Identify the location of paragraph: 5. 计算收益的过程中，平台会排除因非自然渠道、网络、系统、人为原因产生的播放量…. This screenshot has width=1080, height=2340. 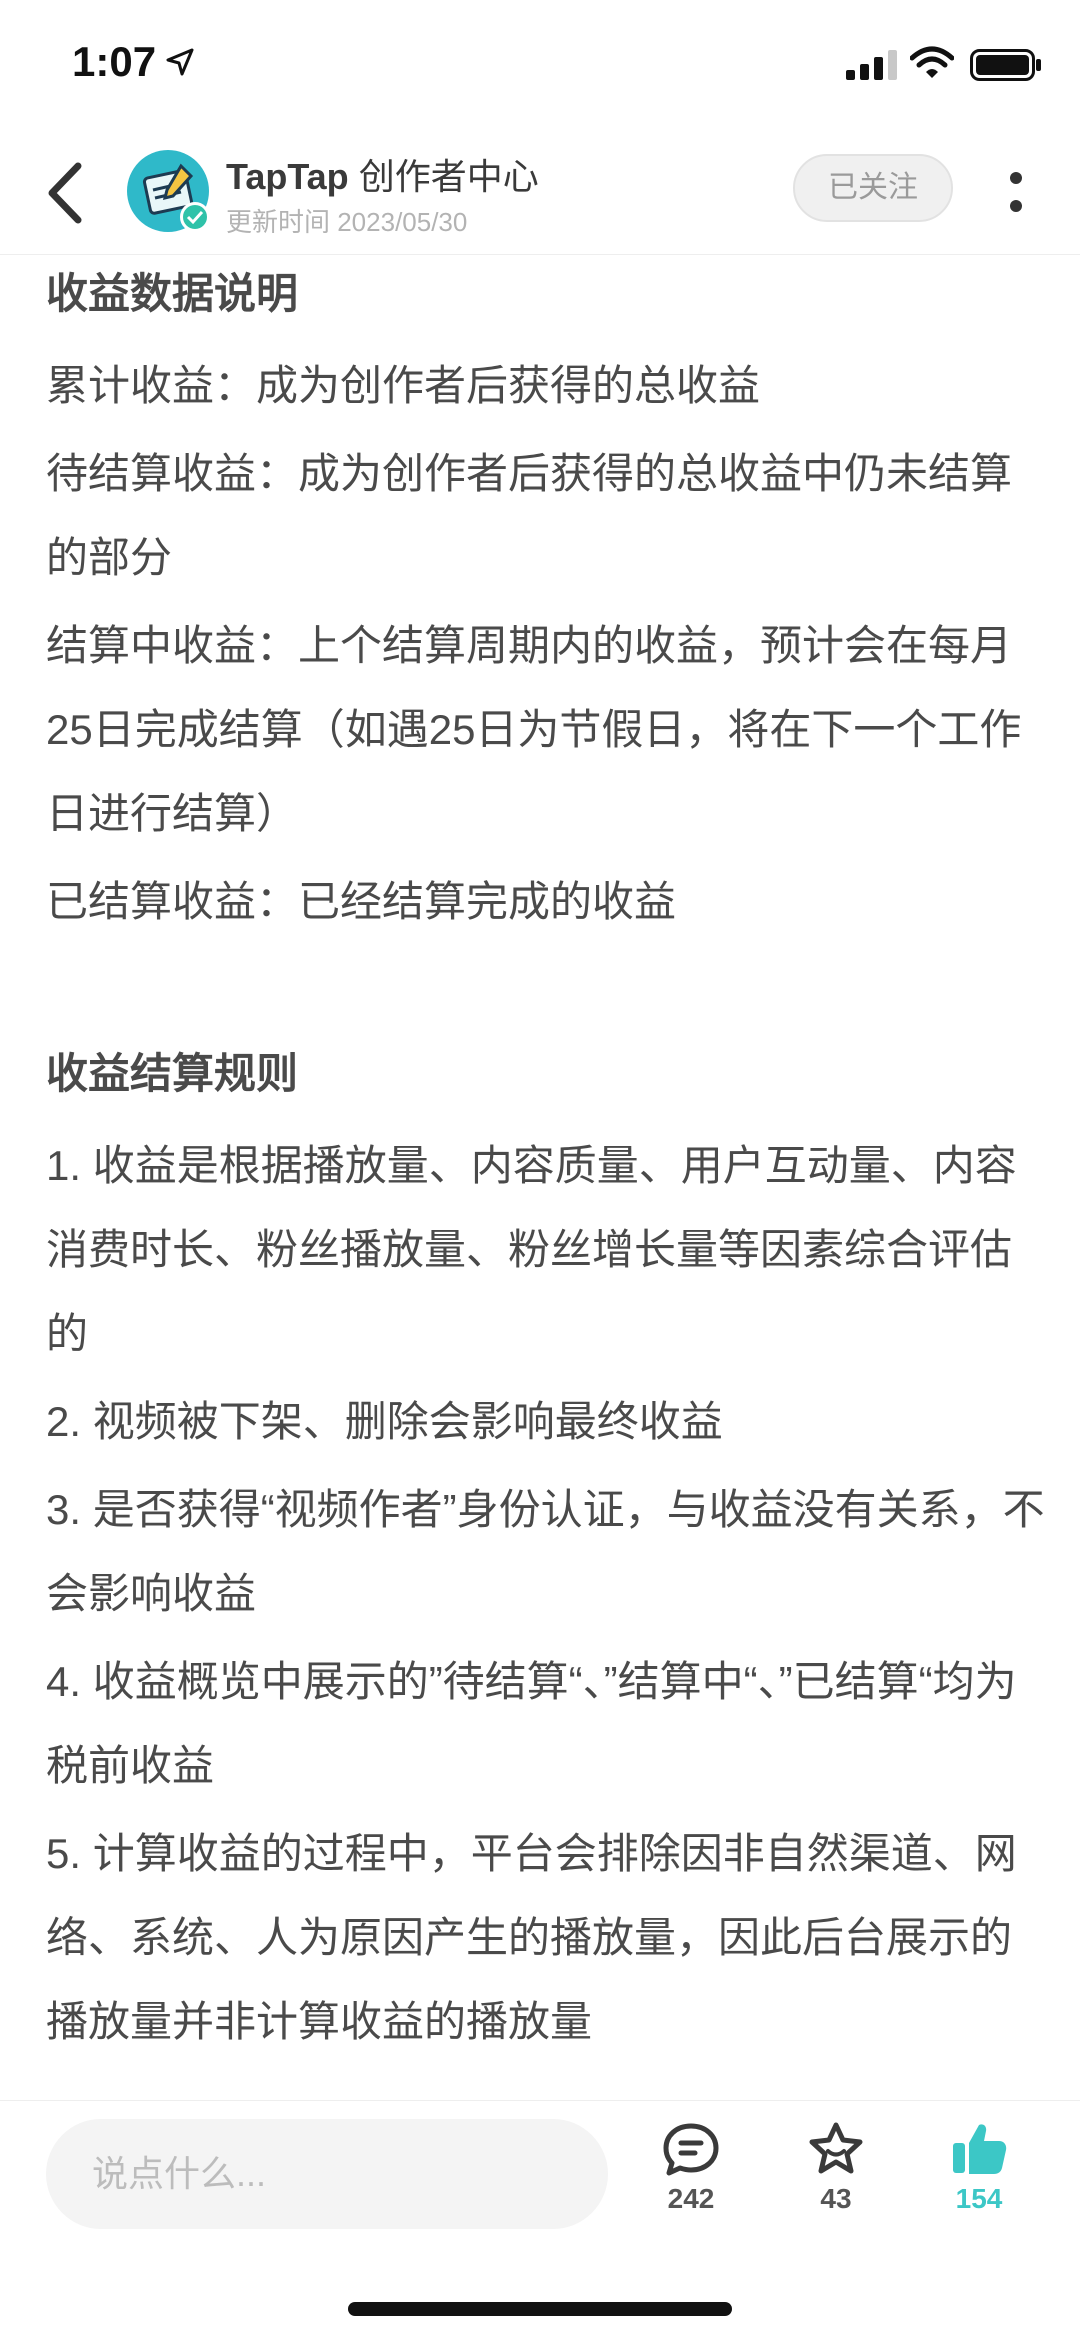
(531, 1937).